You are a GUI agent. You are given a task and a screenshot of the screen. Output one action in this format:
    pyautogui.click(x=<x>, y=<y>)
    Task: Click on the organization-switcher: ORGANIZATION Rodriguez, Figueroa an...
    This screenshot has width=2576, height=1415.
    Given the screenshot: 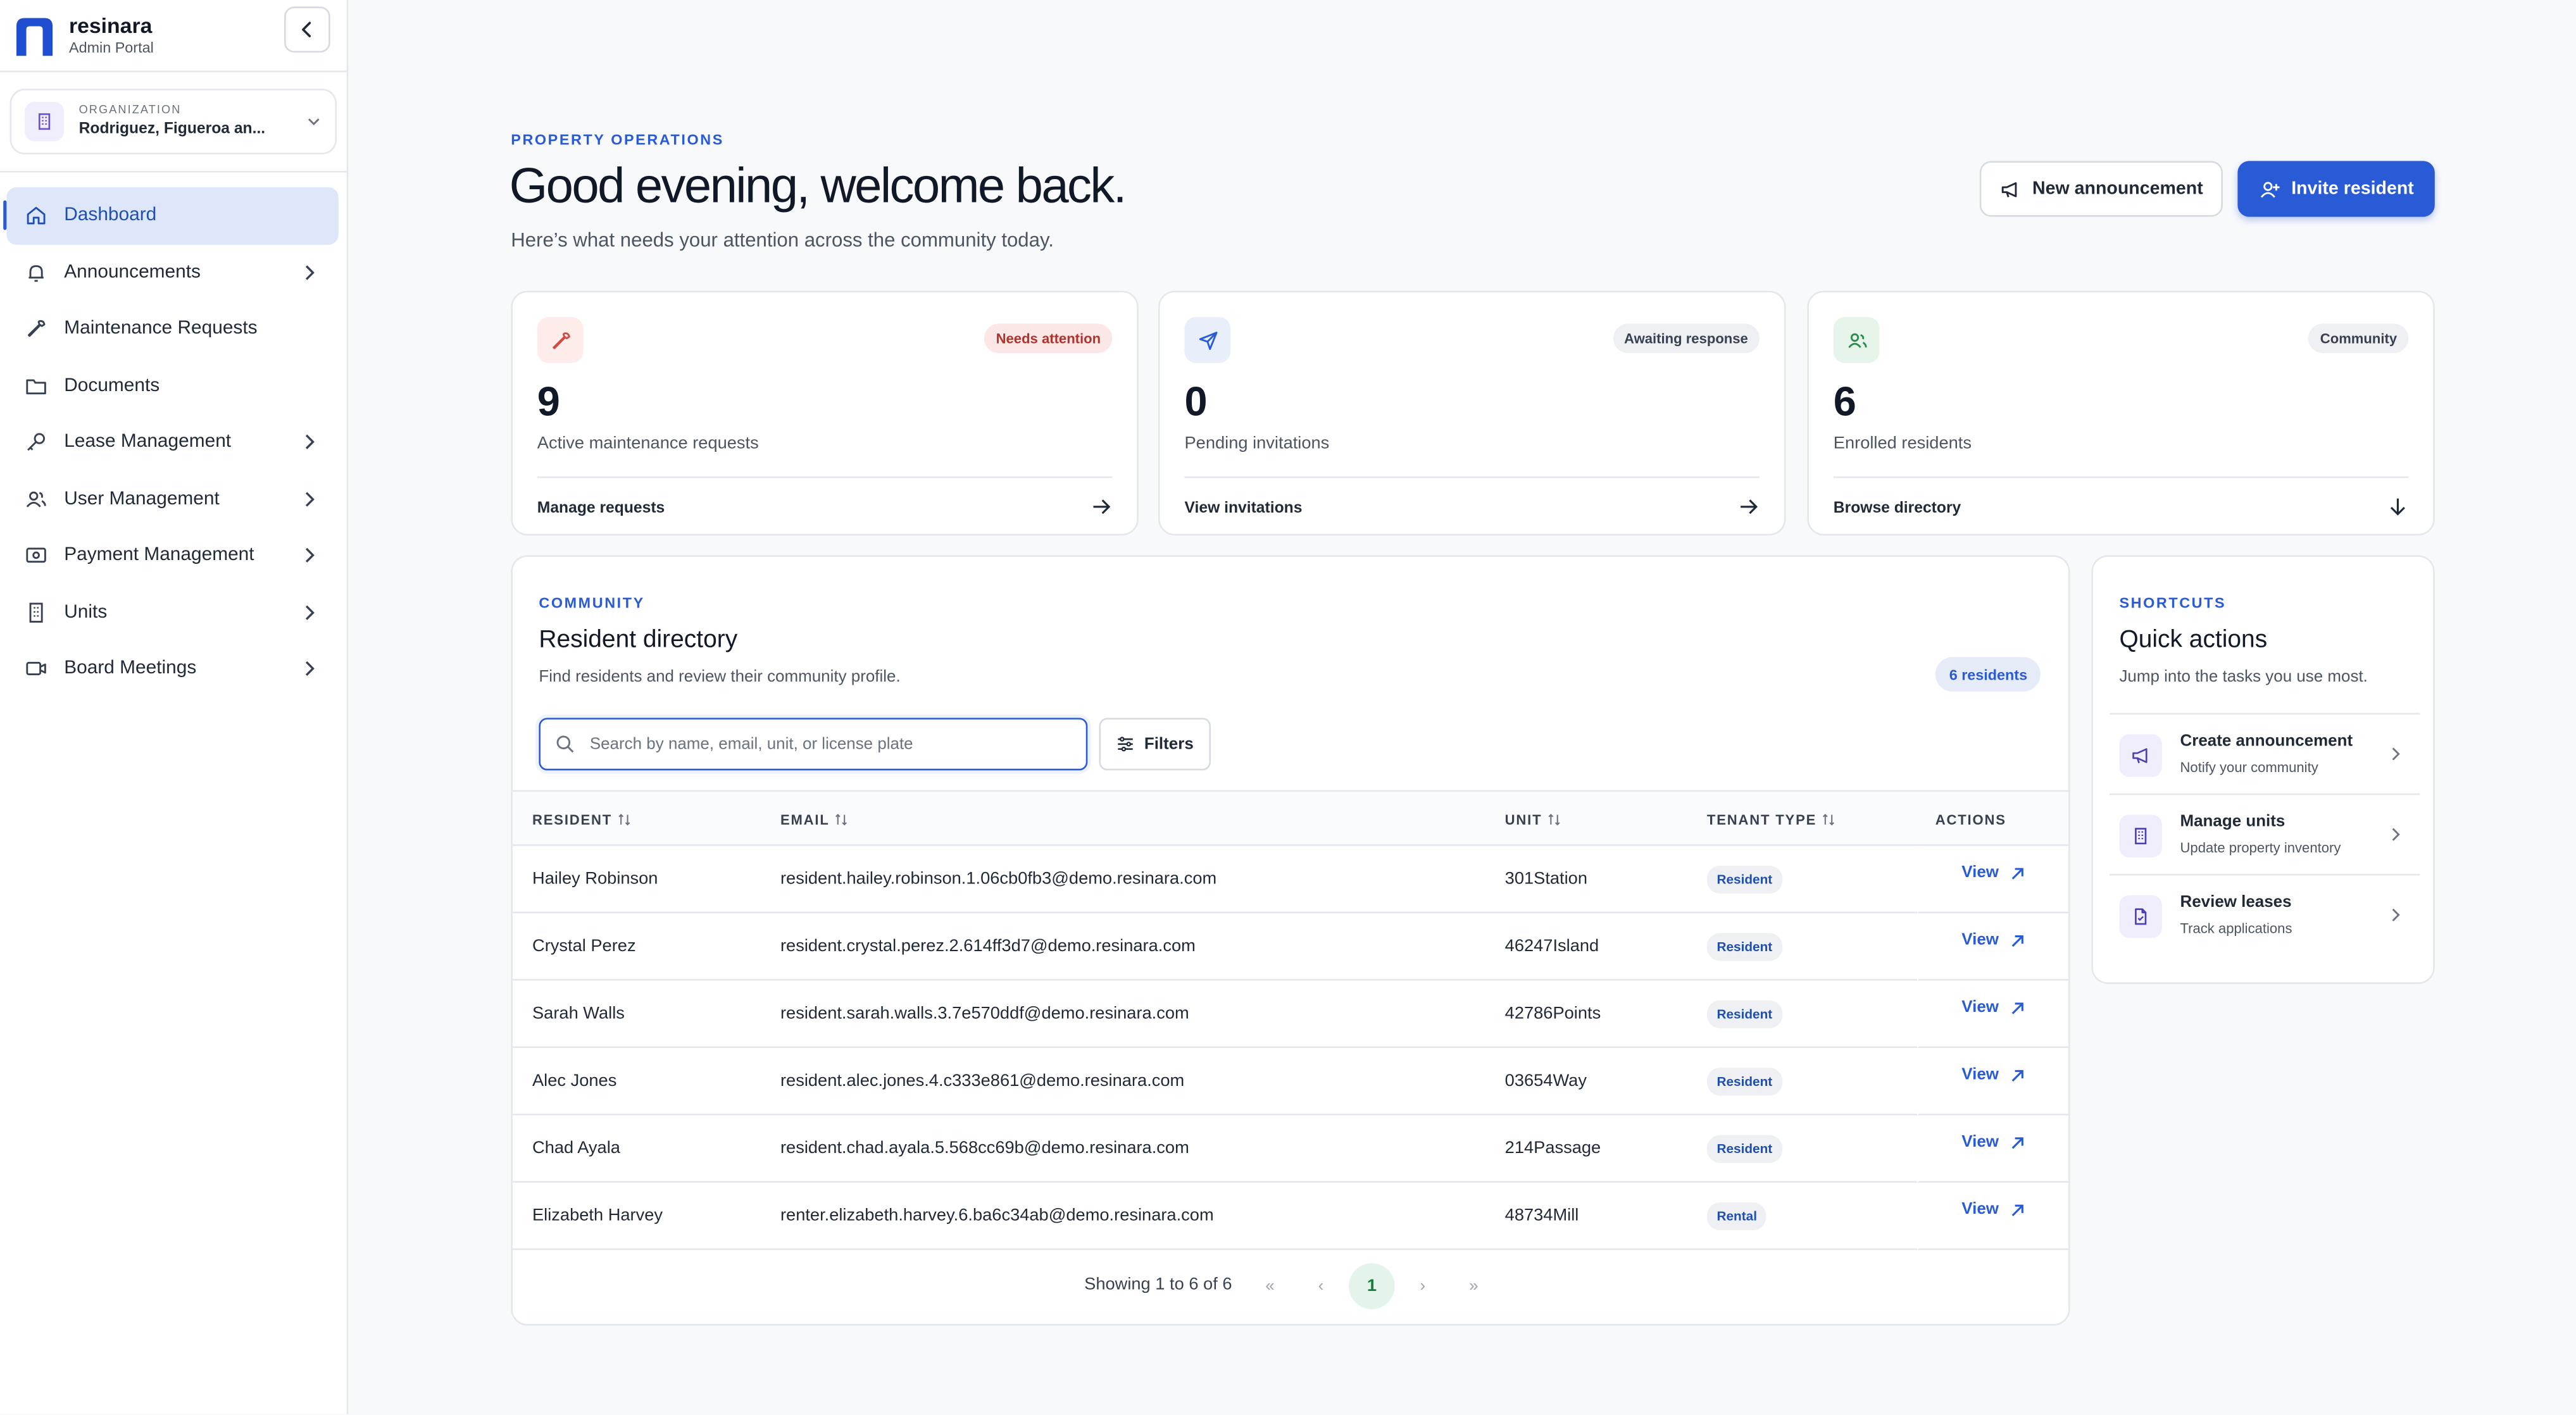 What is the action you would take?
    pyautogui.click(x=173, y=121)
    